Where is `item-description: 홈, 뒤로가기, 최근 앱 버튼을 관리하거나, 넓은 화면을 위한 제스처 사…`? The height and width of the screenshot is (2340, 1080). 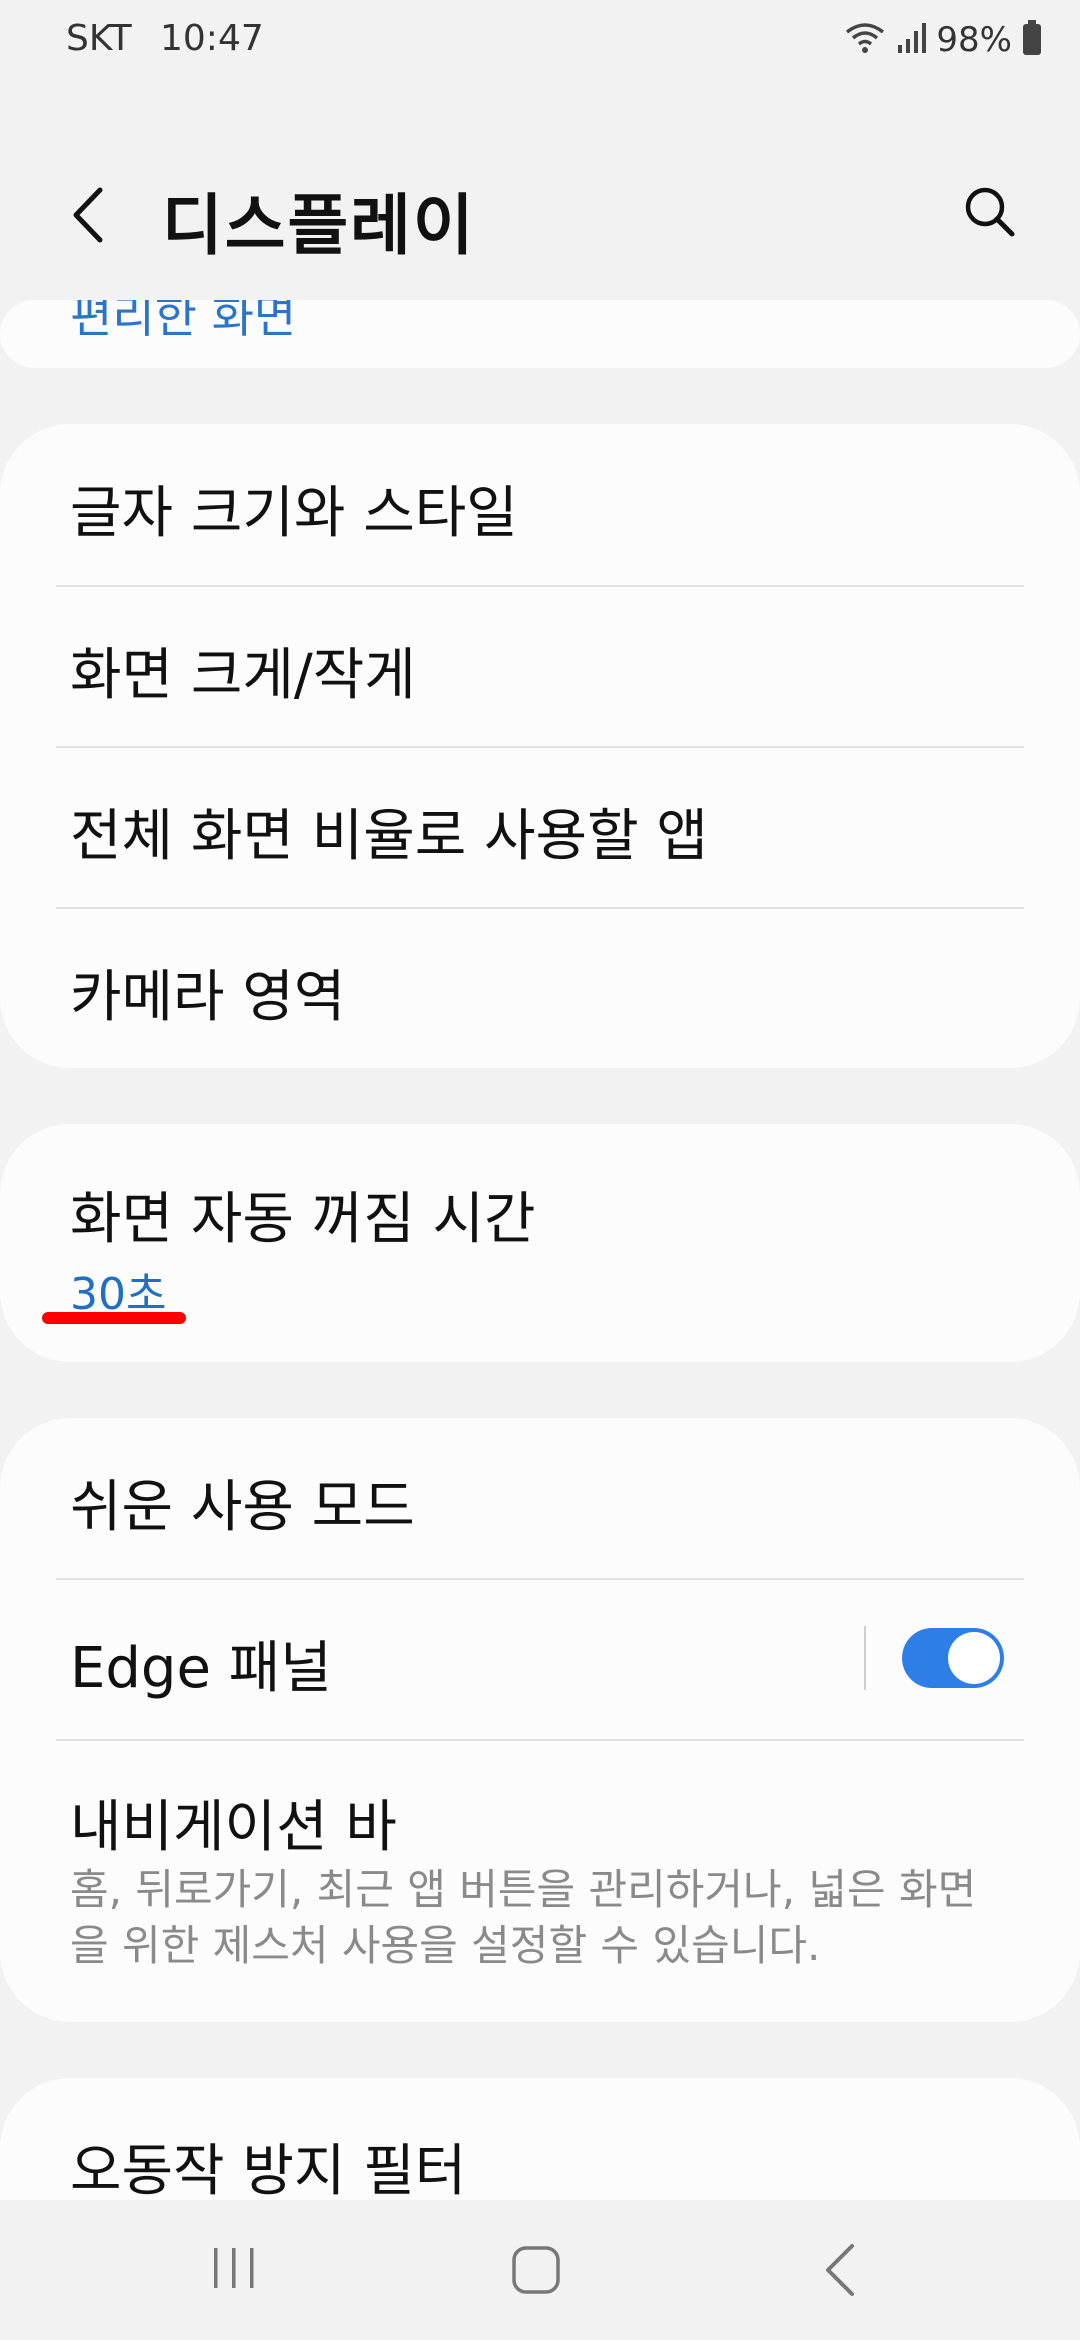
item-description: 홈, 뒤로가기, 최근 앱 버튼을 관리하거나, 넓은 화면을 위한 제스처 사… is located at coordinates (523, 1917).